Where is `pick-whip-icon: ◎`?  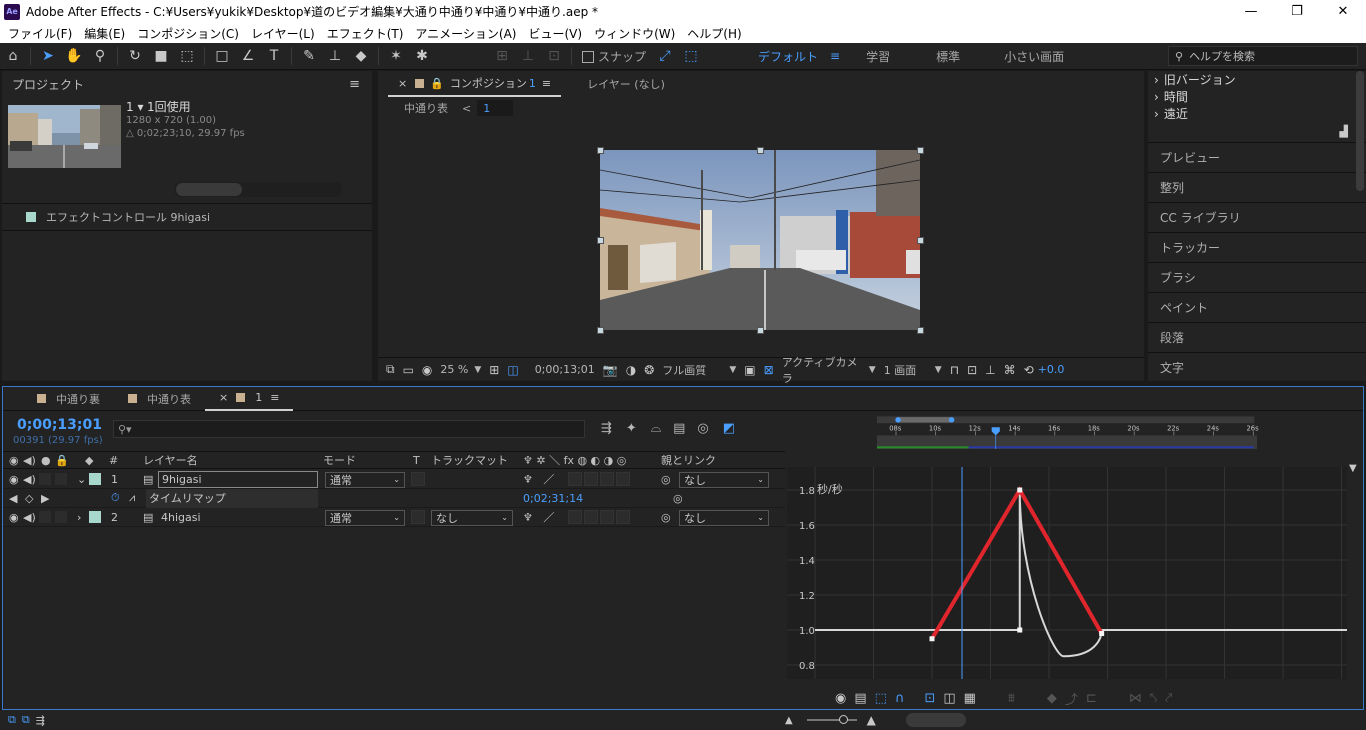
pick-whip-icon: ◎ is located at coordinates (666, 517).